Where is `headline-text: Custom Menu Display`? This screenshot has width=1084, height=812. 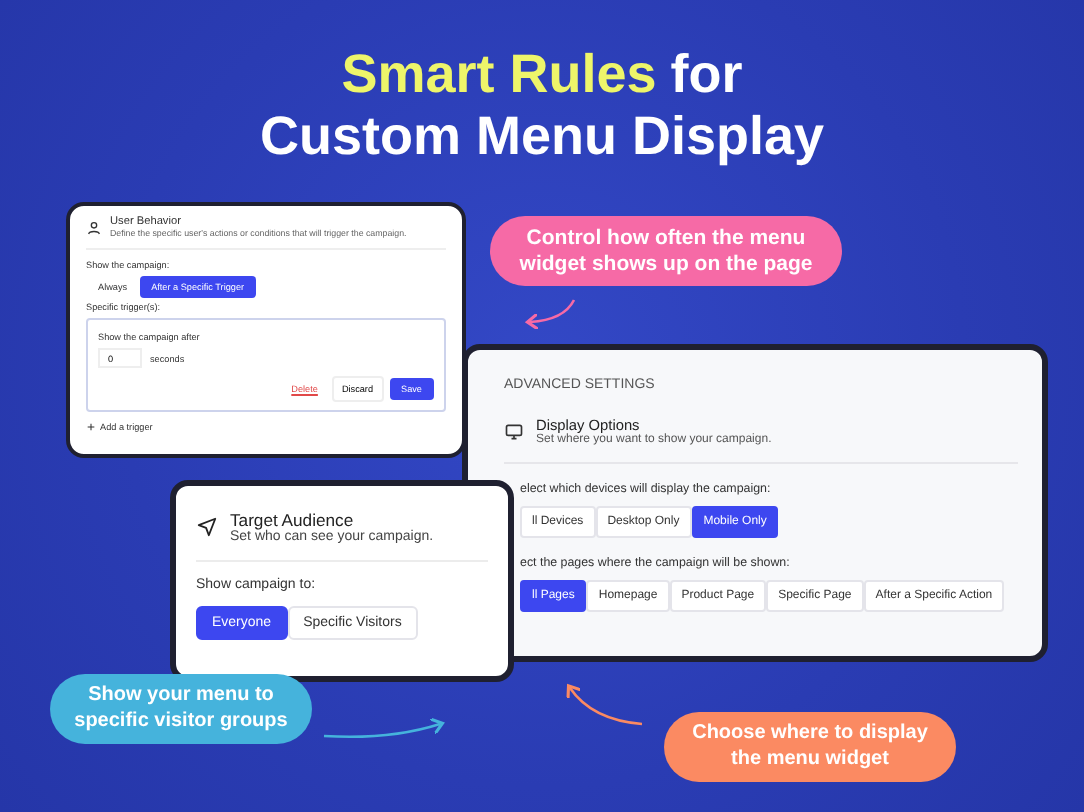 headline-text: Custom Menu Display is located at coordinates (542, 137).